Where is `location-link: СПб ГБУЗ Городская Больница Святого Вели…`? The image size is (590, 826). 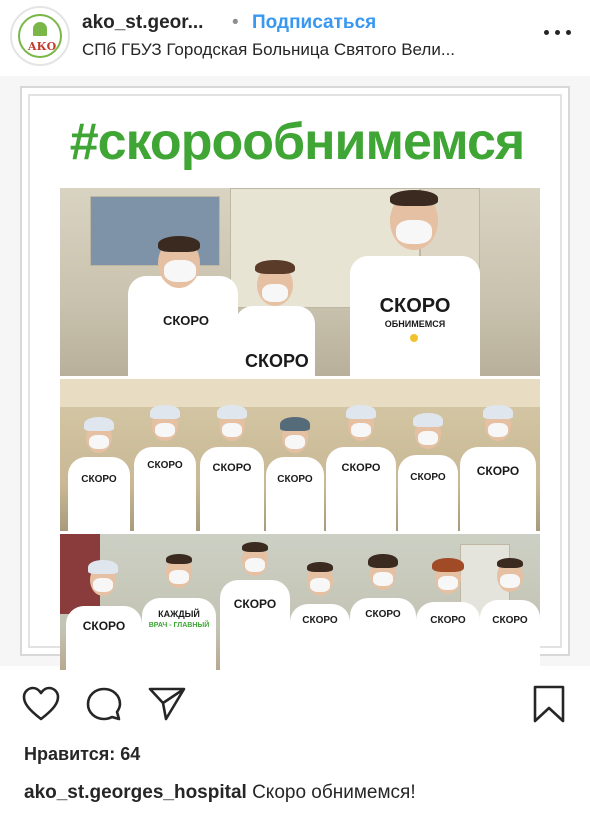 location-link: СПб ГБУЗ Городская Больница Святого Вели… is located at coordinates (268, 50).